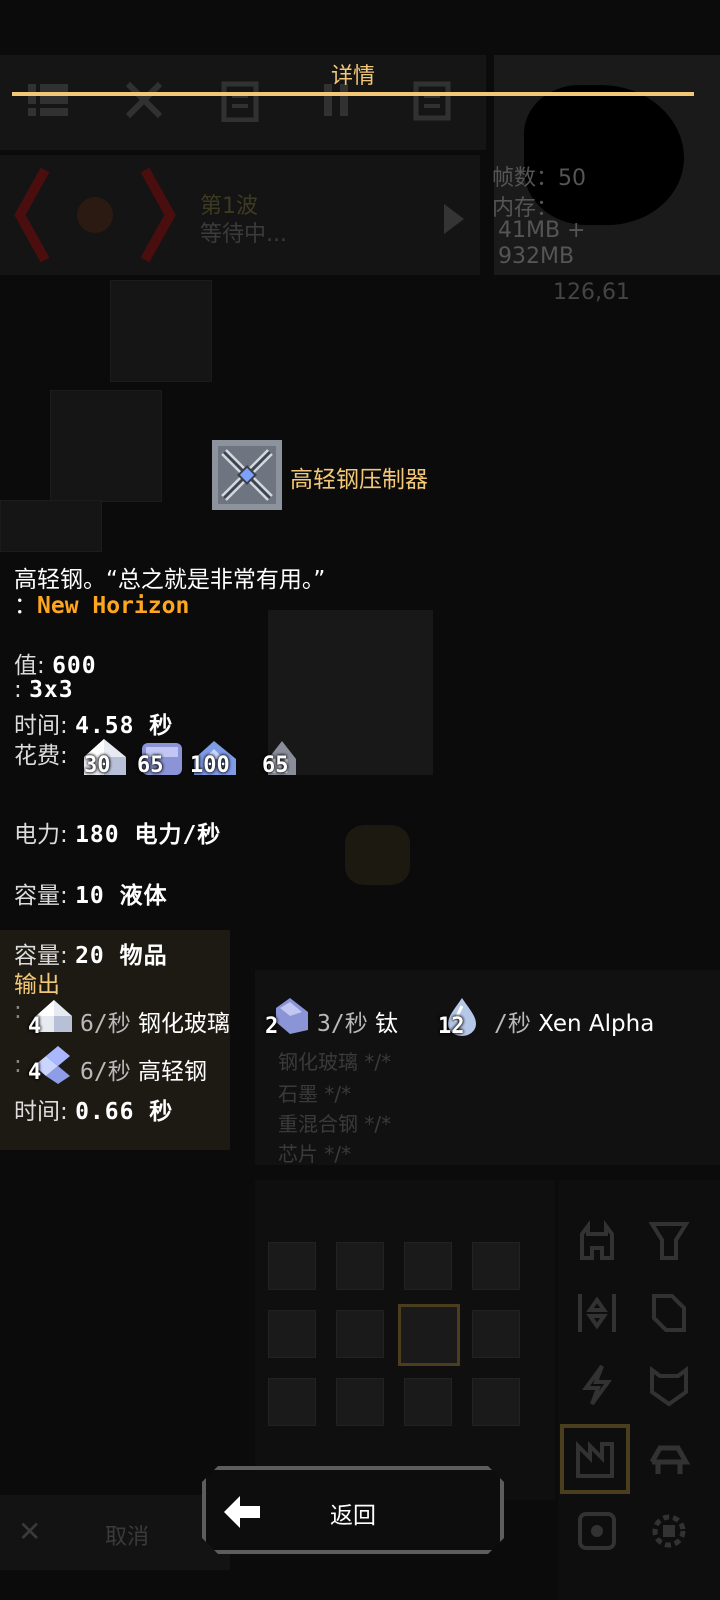  I want to click on title-divider, so click(353, 94).